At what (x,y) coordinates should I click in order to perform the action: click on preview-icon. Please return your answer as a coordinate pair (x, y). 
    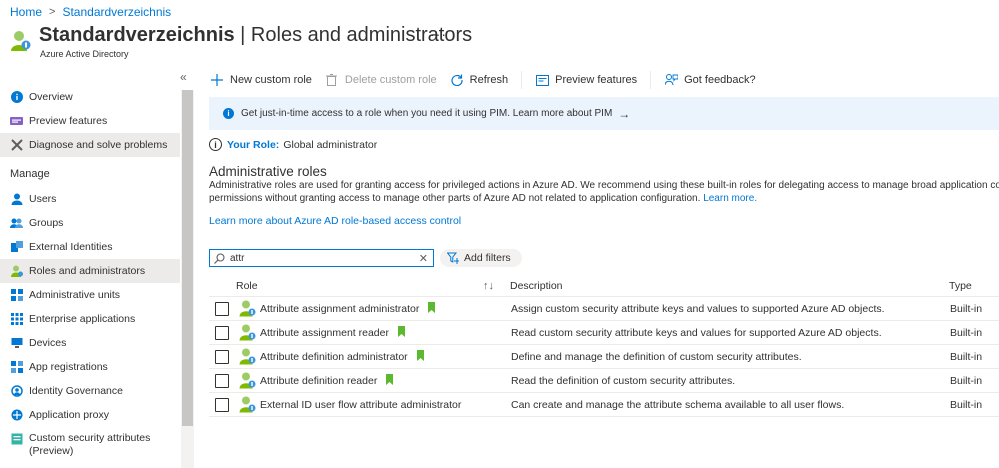
    Looking at the image, I should click on (16, 121).